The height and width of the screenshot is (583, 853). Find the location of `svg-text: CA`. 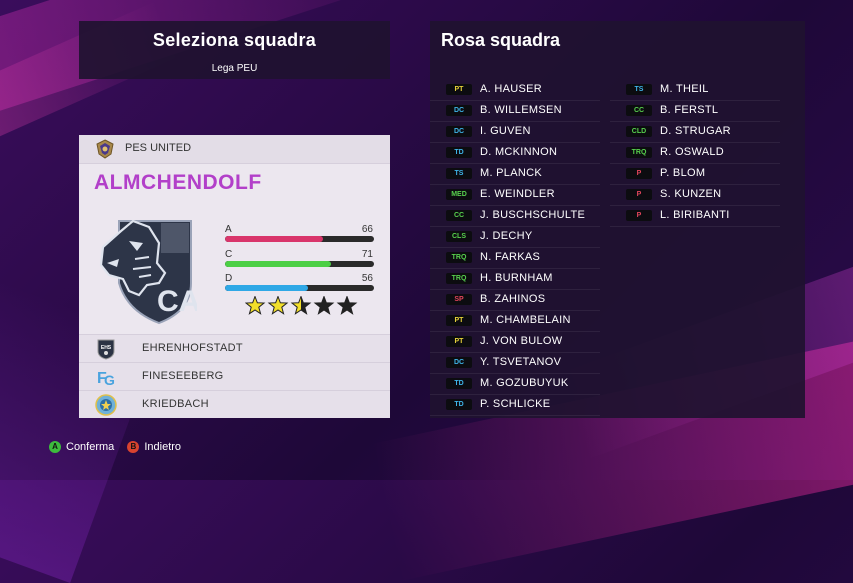

svg-text: CA is located at coordinates (177, 301).